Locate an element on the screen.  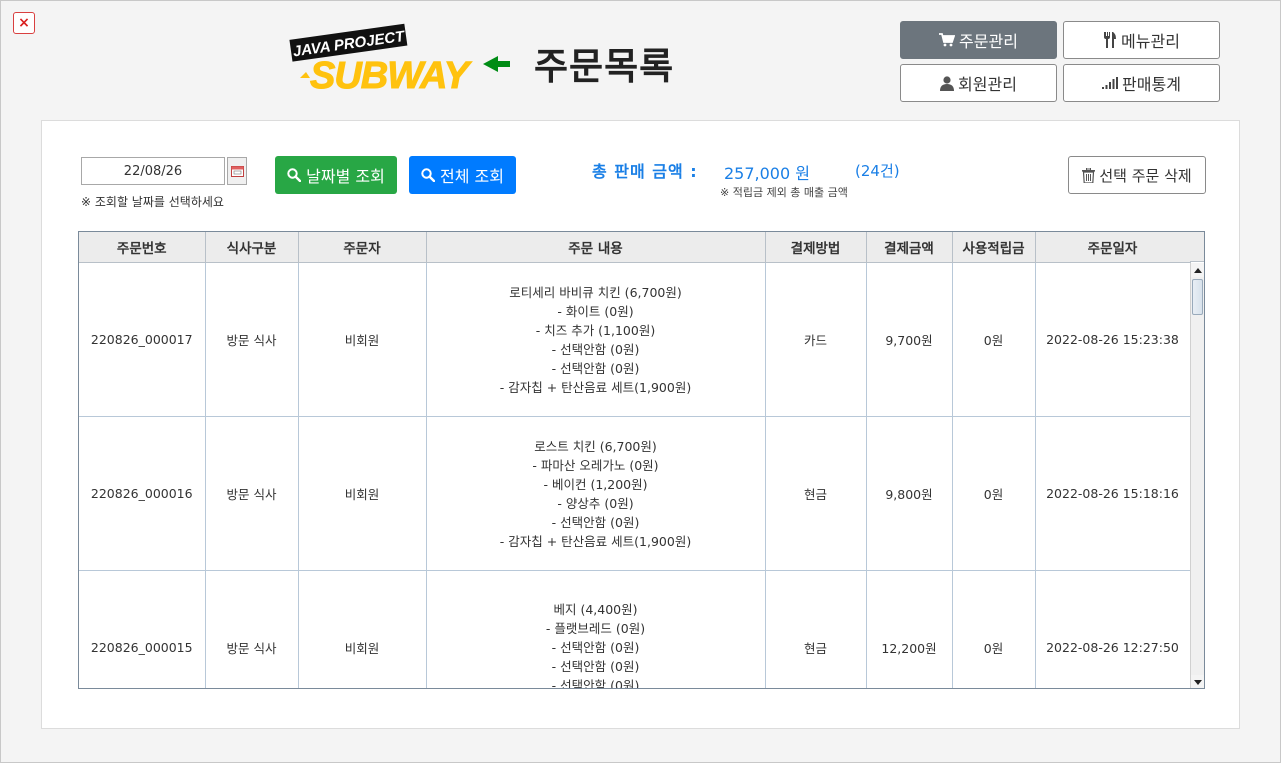
order-manage-button: 주문관리 is located at coordinates (978, 40).